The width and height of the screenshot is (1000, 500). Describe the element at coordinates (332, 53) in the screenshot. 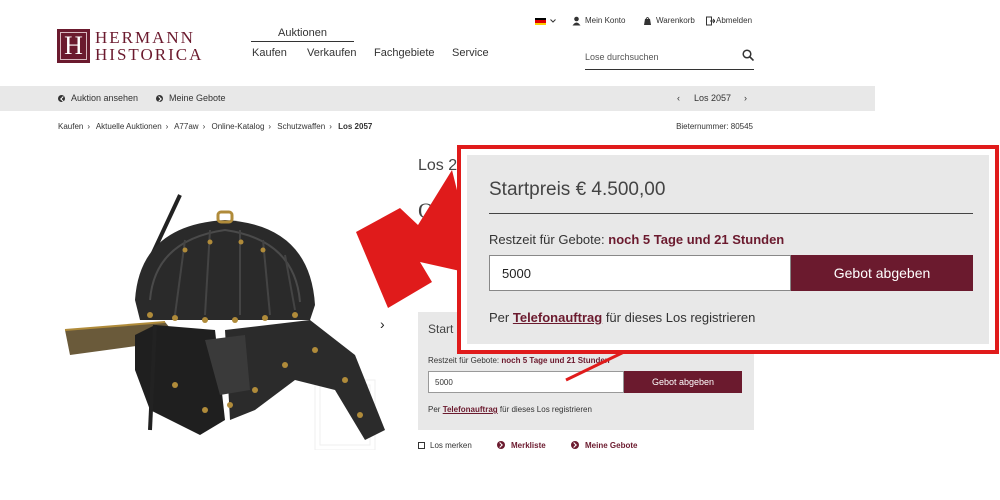

I see `nav-item-verkaufen: Verkaufen` at that location.